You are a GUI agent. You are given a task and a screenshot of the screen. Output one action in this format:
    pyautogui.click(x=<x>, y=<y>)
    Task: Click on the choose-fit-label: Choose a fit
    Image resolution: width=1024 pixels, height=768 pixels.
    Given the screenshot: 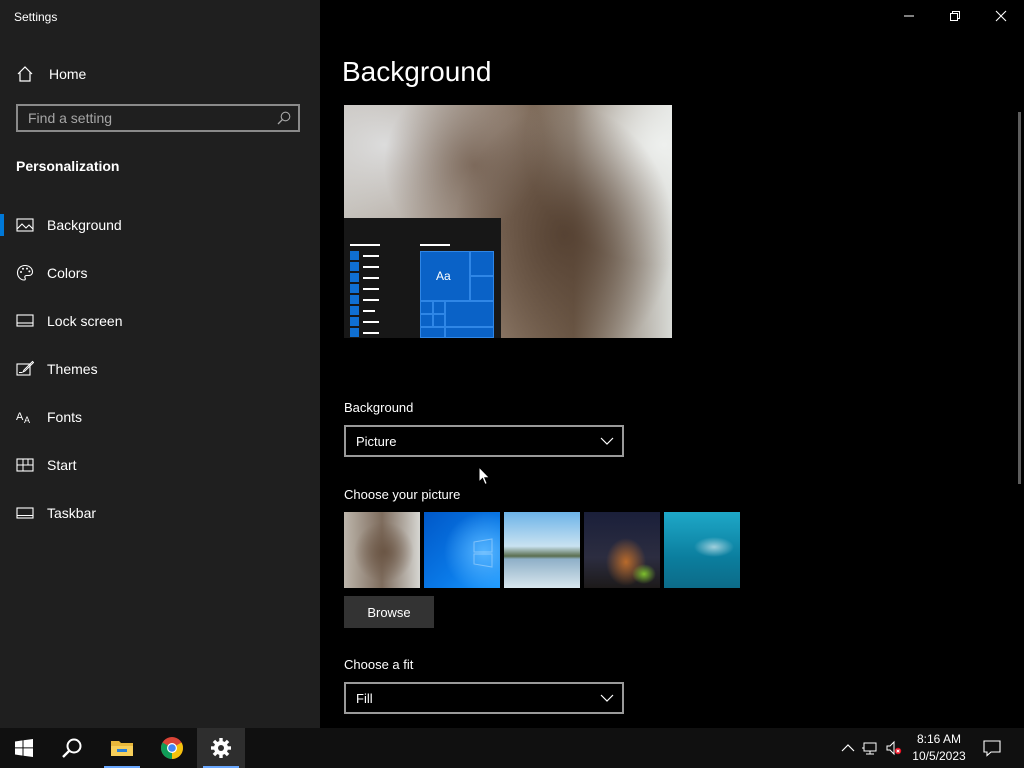 What is the action you would take?
    pyautogui.click(x=379, y=664)
    